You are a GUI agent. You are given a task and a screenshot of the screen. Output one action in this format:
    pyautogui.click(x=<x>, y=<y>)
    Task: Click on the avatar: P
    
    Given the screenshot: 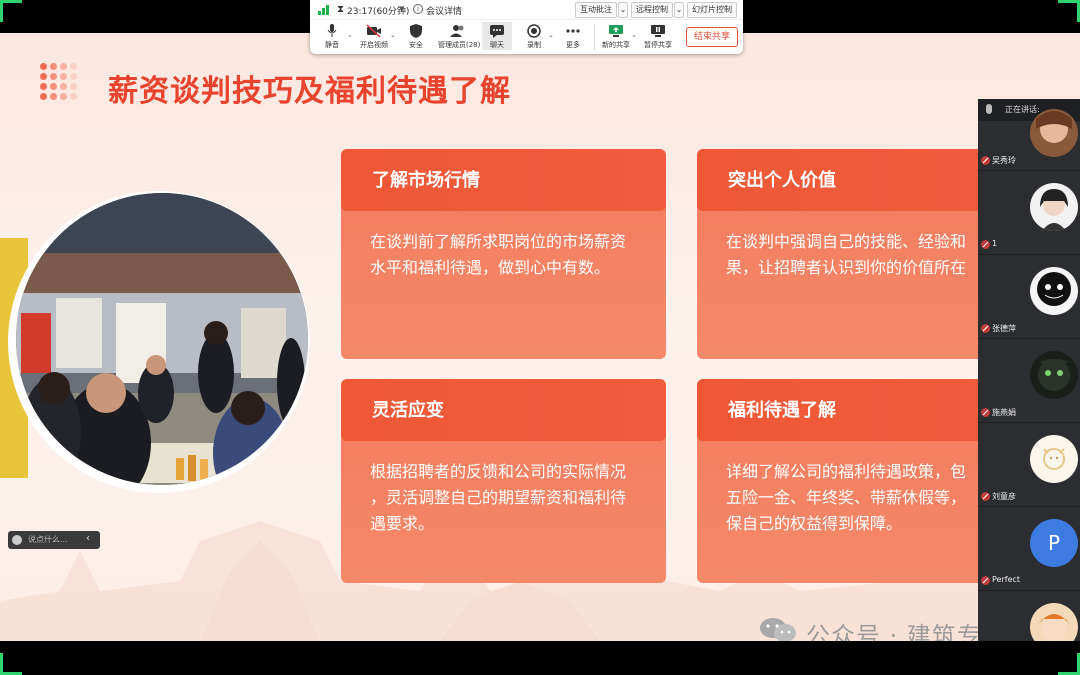 What is the action you would take?
    pyautogui.click(x=1054, y=543)
    